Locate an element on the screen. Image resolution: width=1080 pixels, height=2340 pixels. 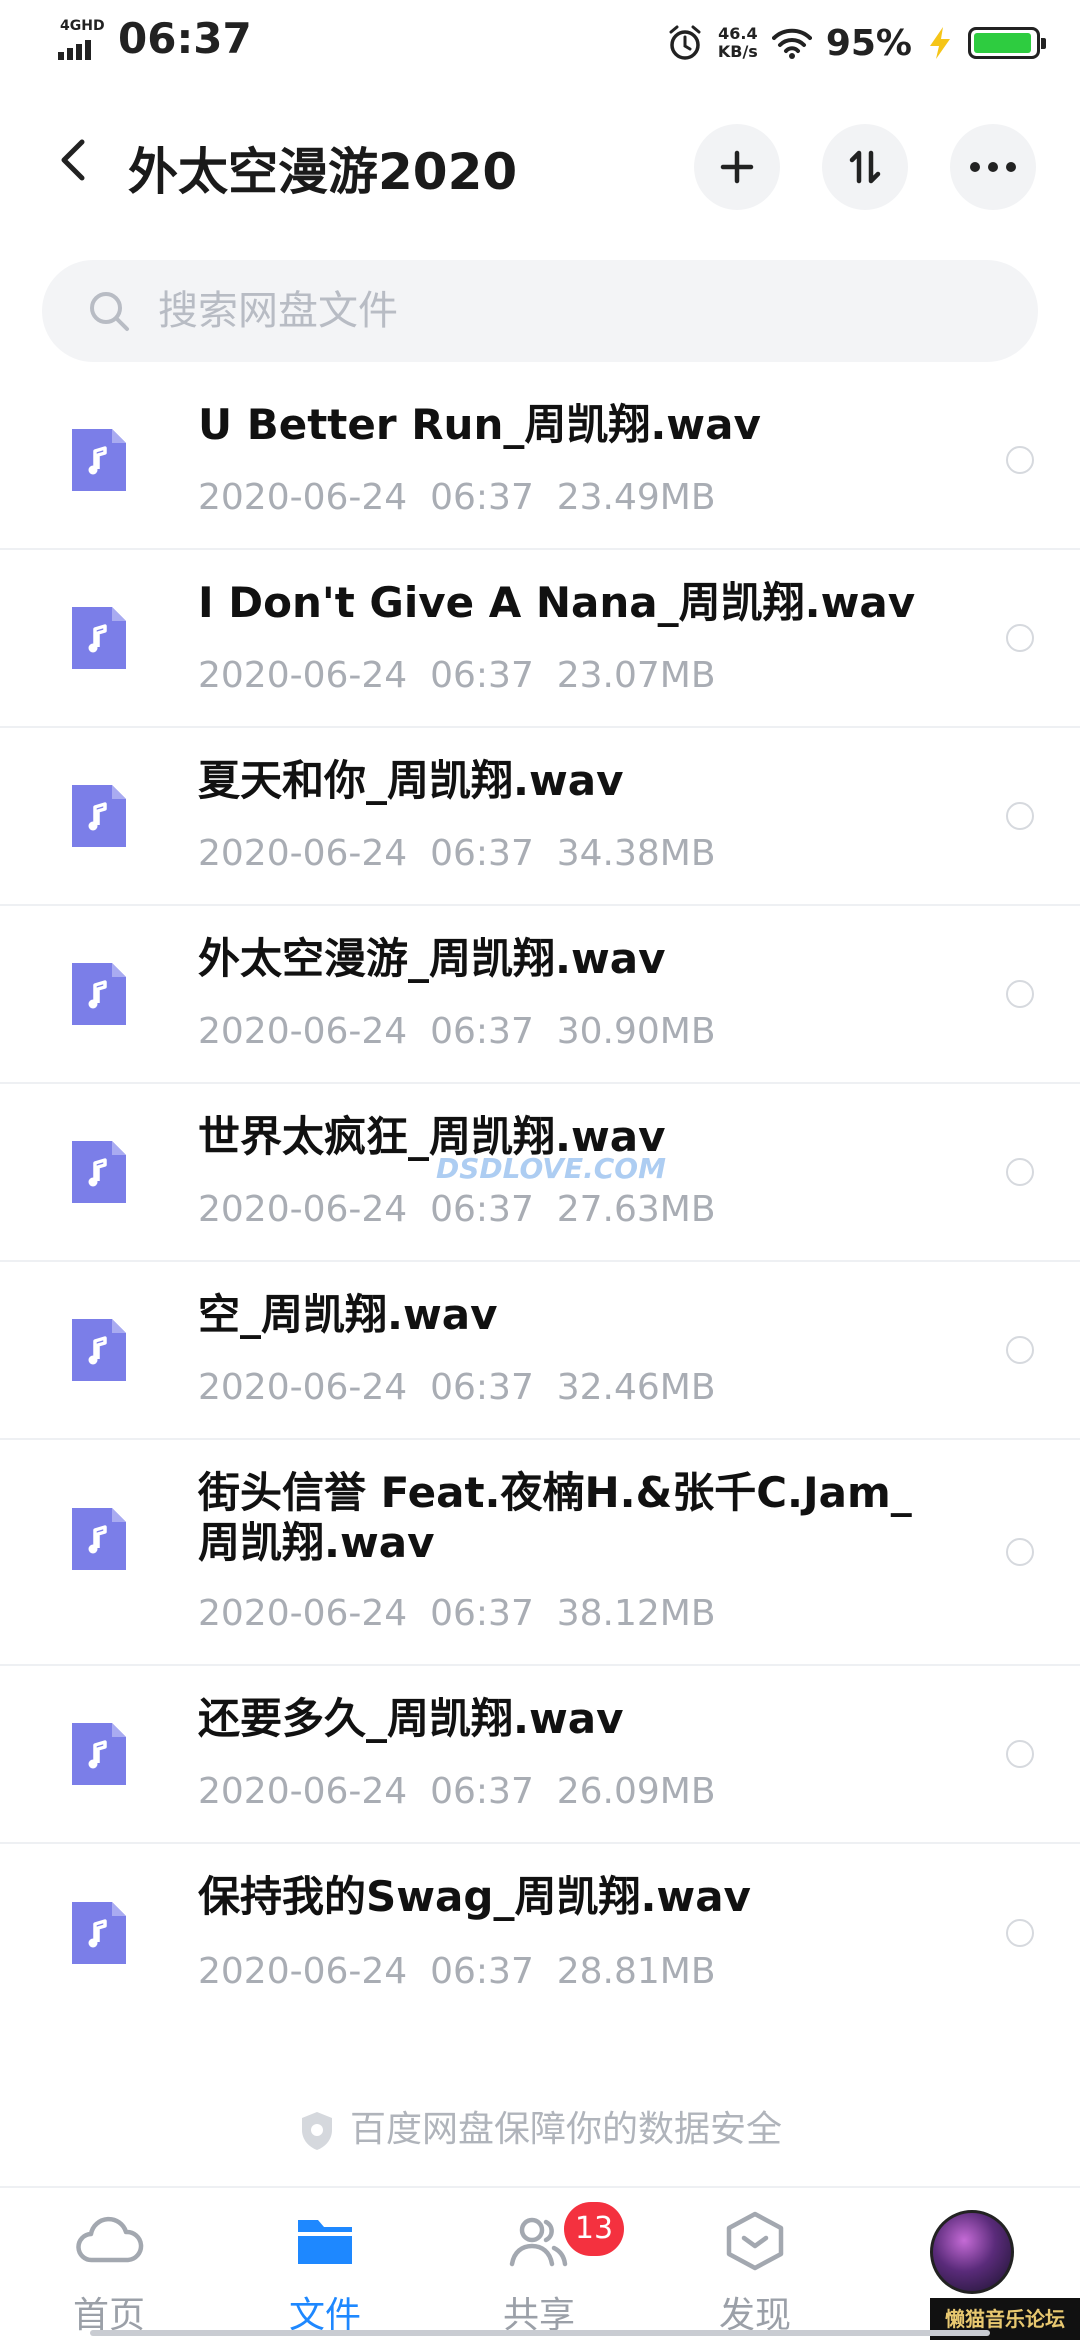
cloud-icon is located at coordinates (110, 2239).